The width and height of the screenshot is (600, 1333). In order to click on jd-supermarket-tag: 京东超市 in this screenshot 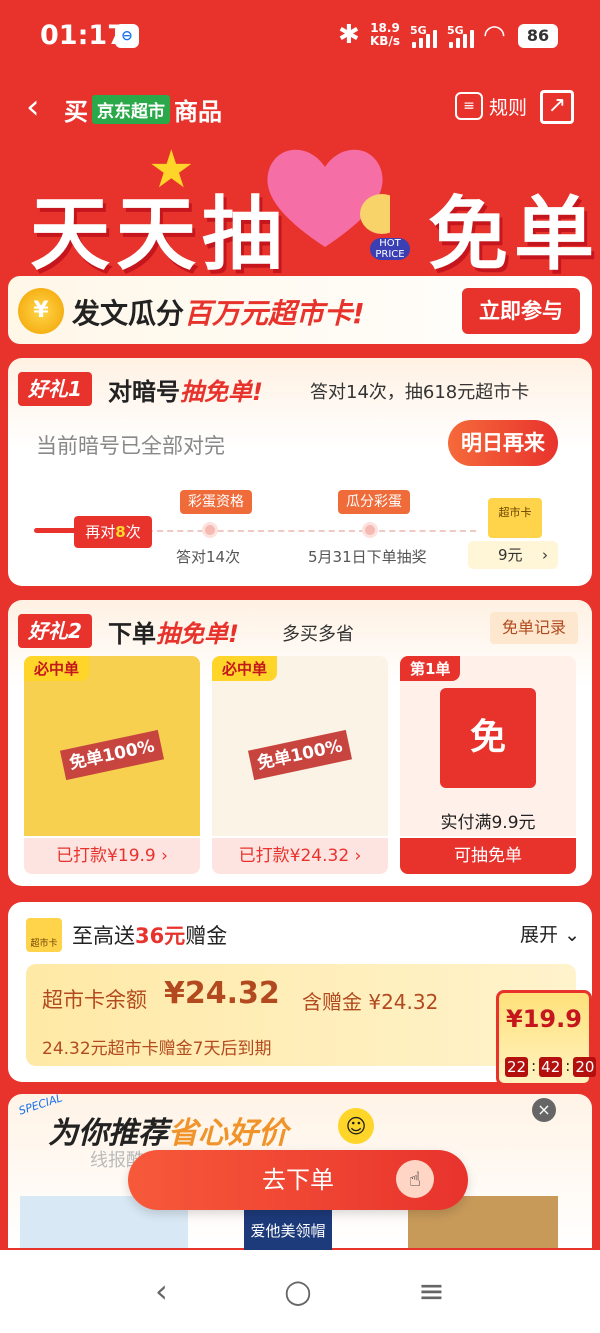, I will do `click(131, 109)`.